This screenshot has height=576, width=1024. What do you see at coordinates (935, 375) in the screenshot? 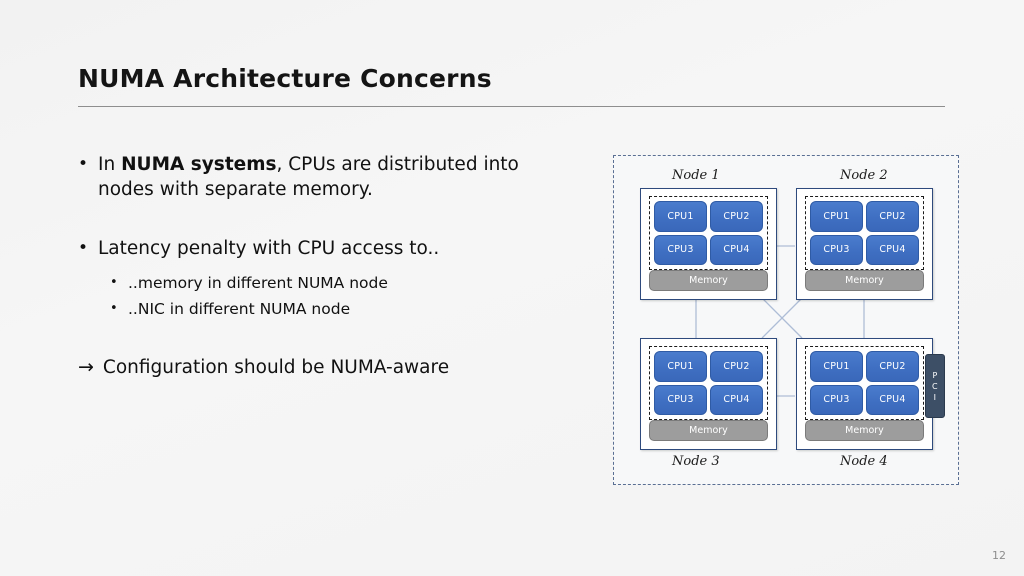
I see `pci-letter: P` at bounding box center [935, 375].